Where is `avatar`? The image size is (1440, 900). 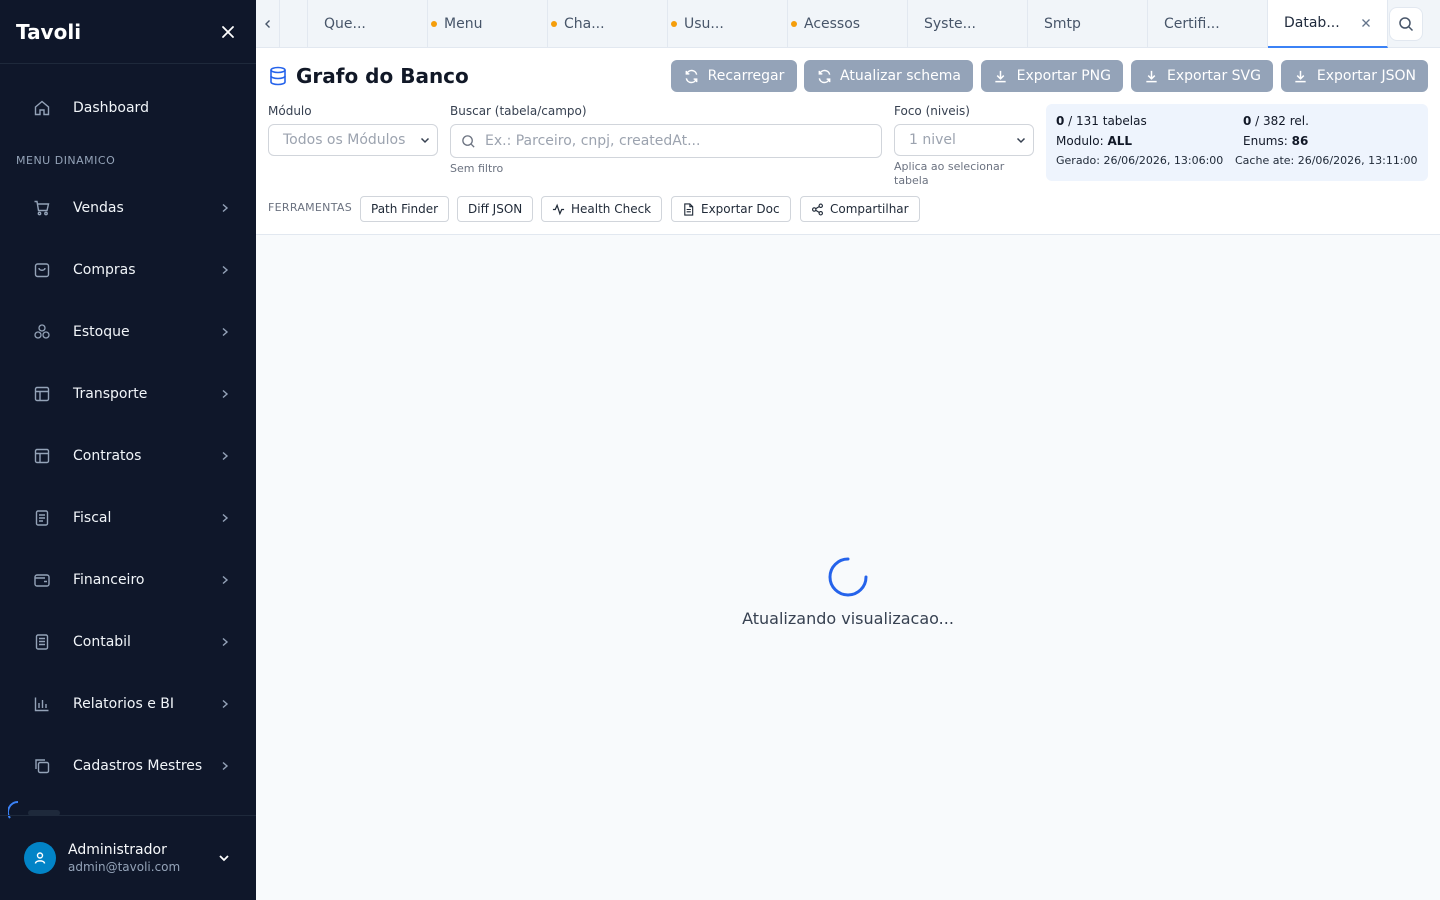 avatar is located at coordinates (40, 858).